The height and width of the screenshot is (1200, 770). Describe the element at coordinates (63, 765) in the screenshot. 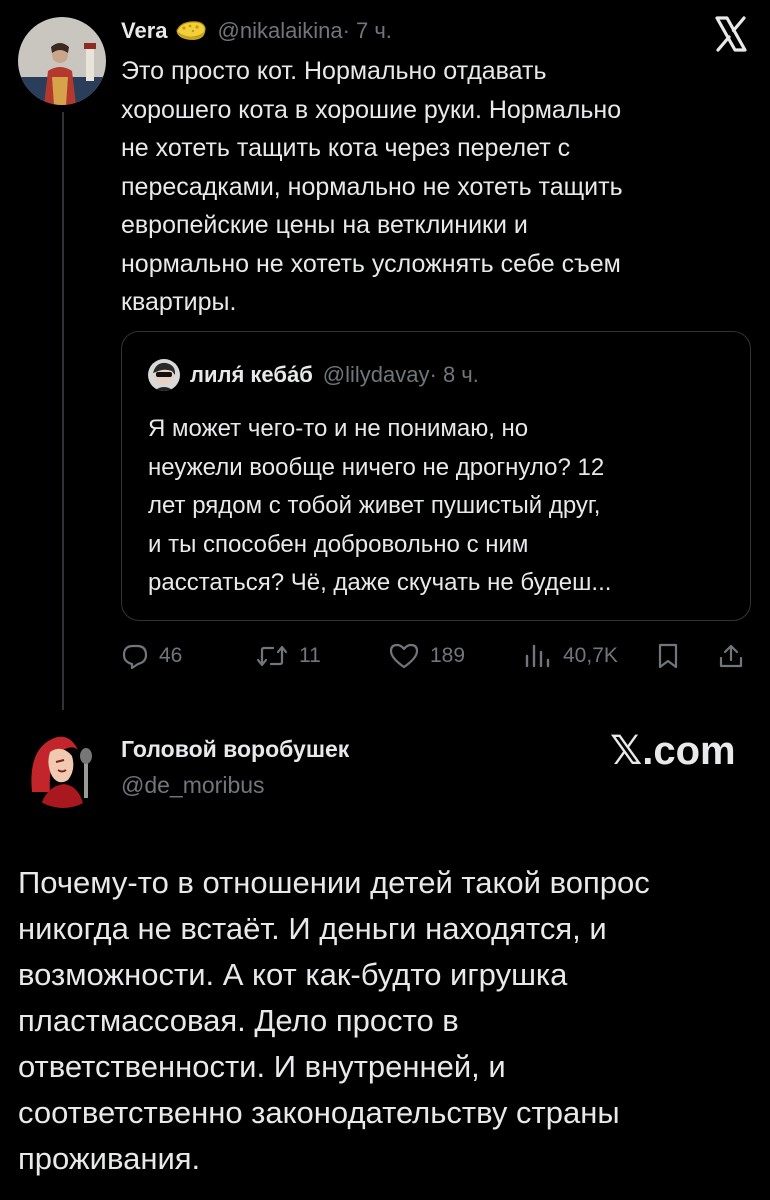

I see `avatar-de-moribus` at that location.